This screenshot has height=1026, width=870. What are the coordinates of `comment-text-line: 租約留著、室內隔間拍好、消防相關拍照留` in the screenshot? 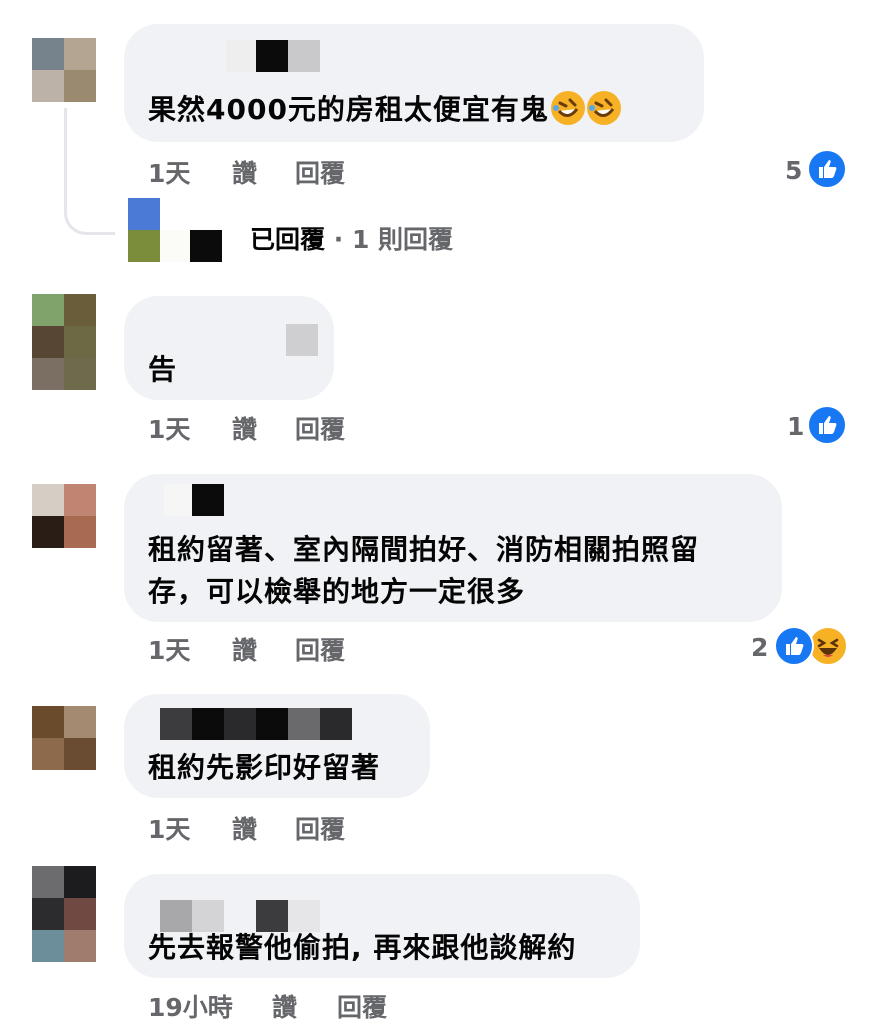 It's located at (424, 549).